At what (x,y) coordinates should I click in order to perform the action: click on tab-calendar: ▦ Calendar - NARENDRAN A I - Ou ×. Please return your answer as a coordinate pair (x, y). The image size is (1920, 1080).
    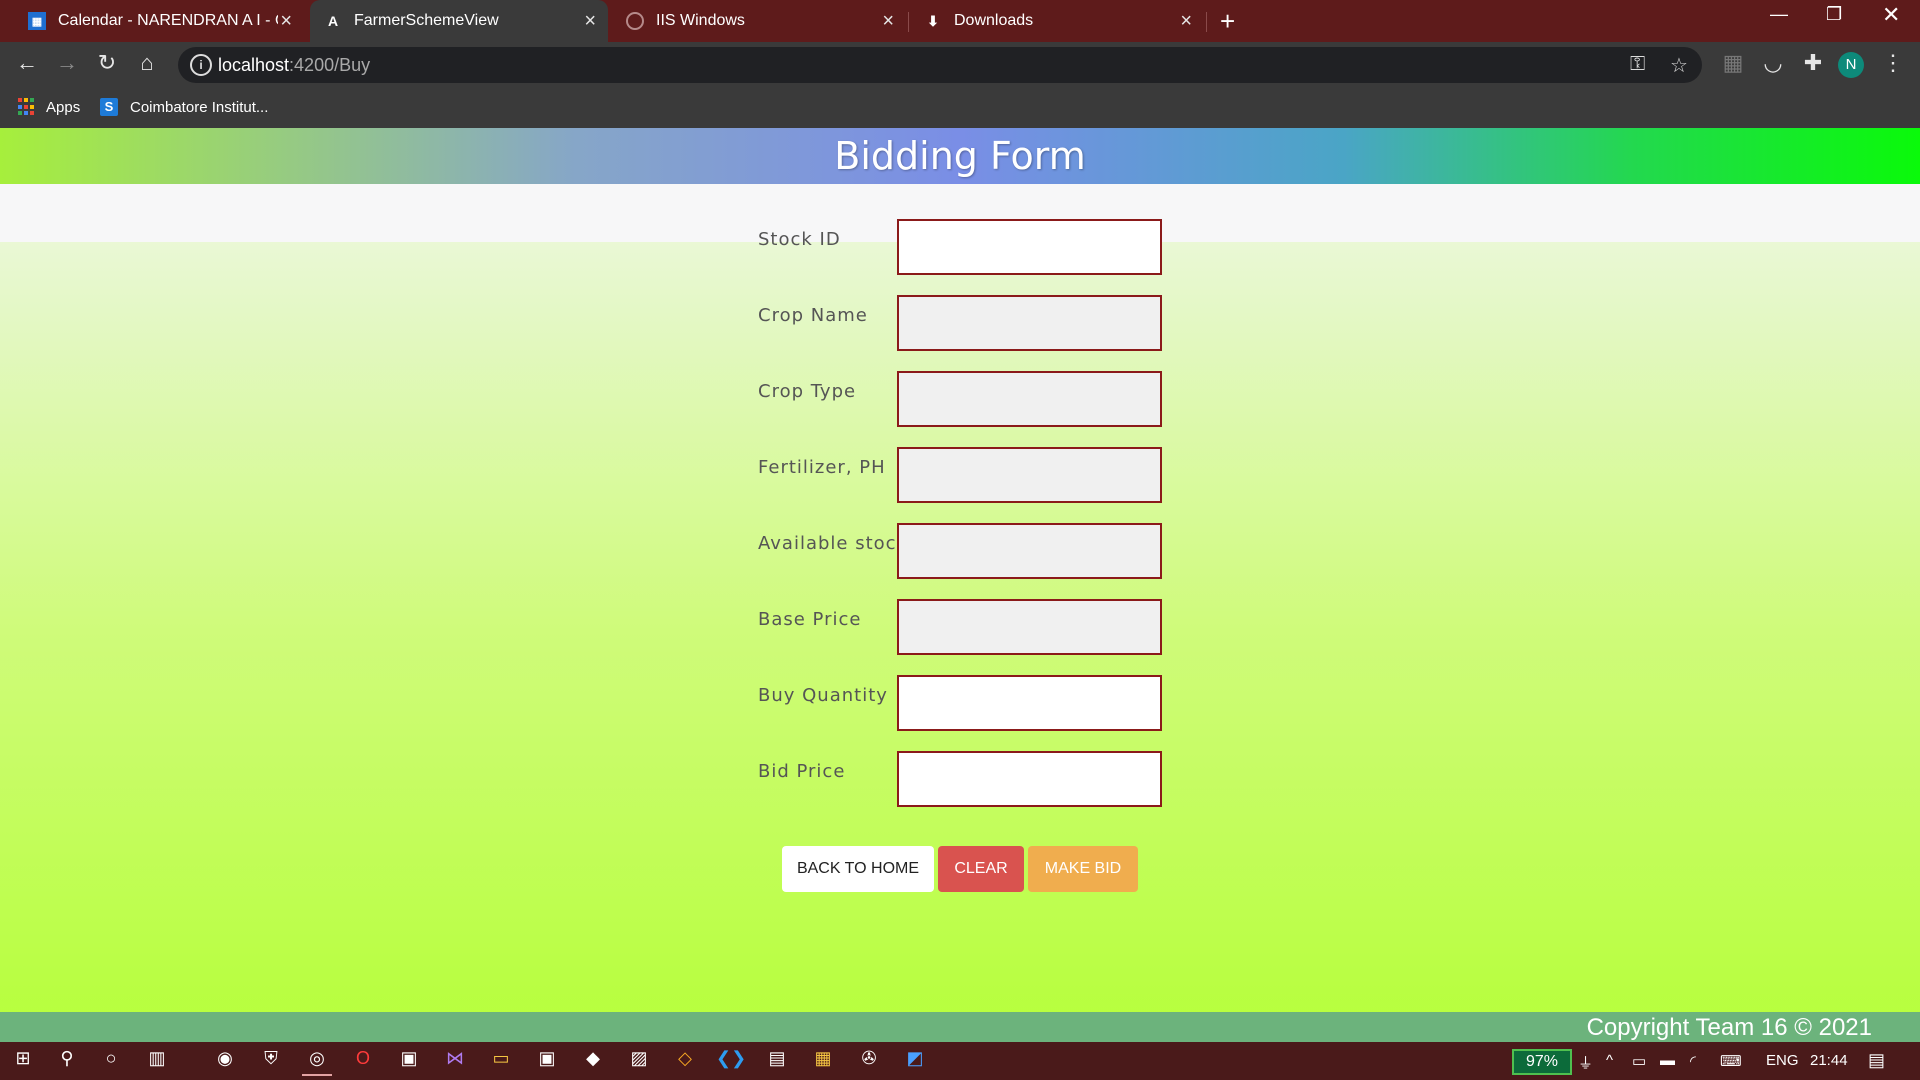
    Looking at the image, I should click on (159, 21).